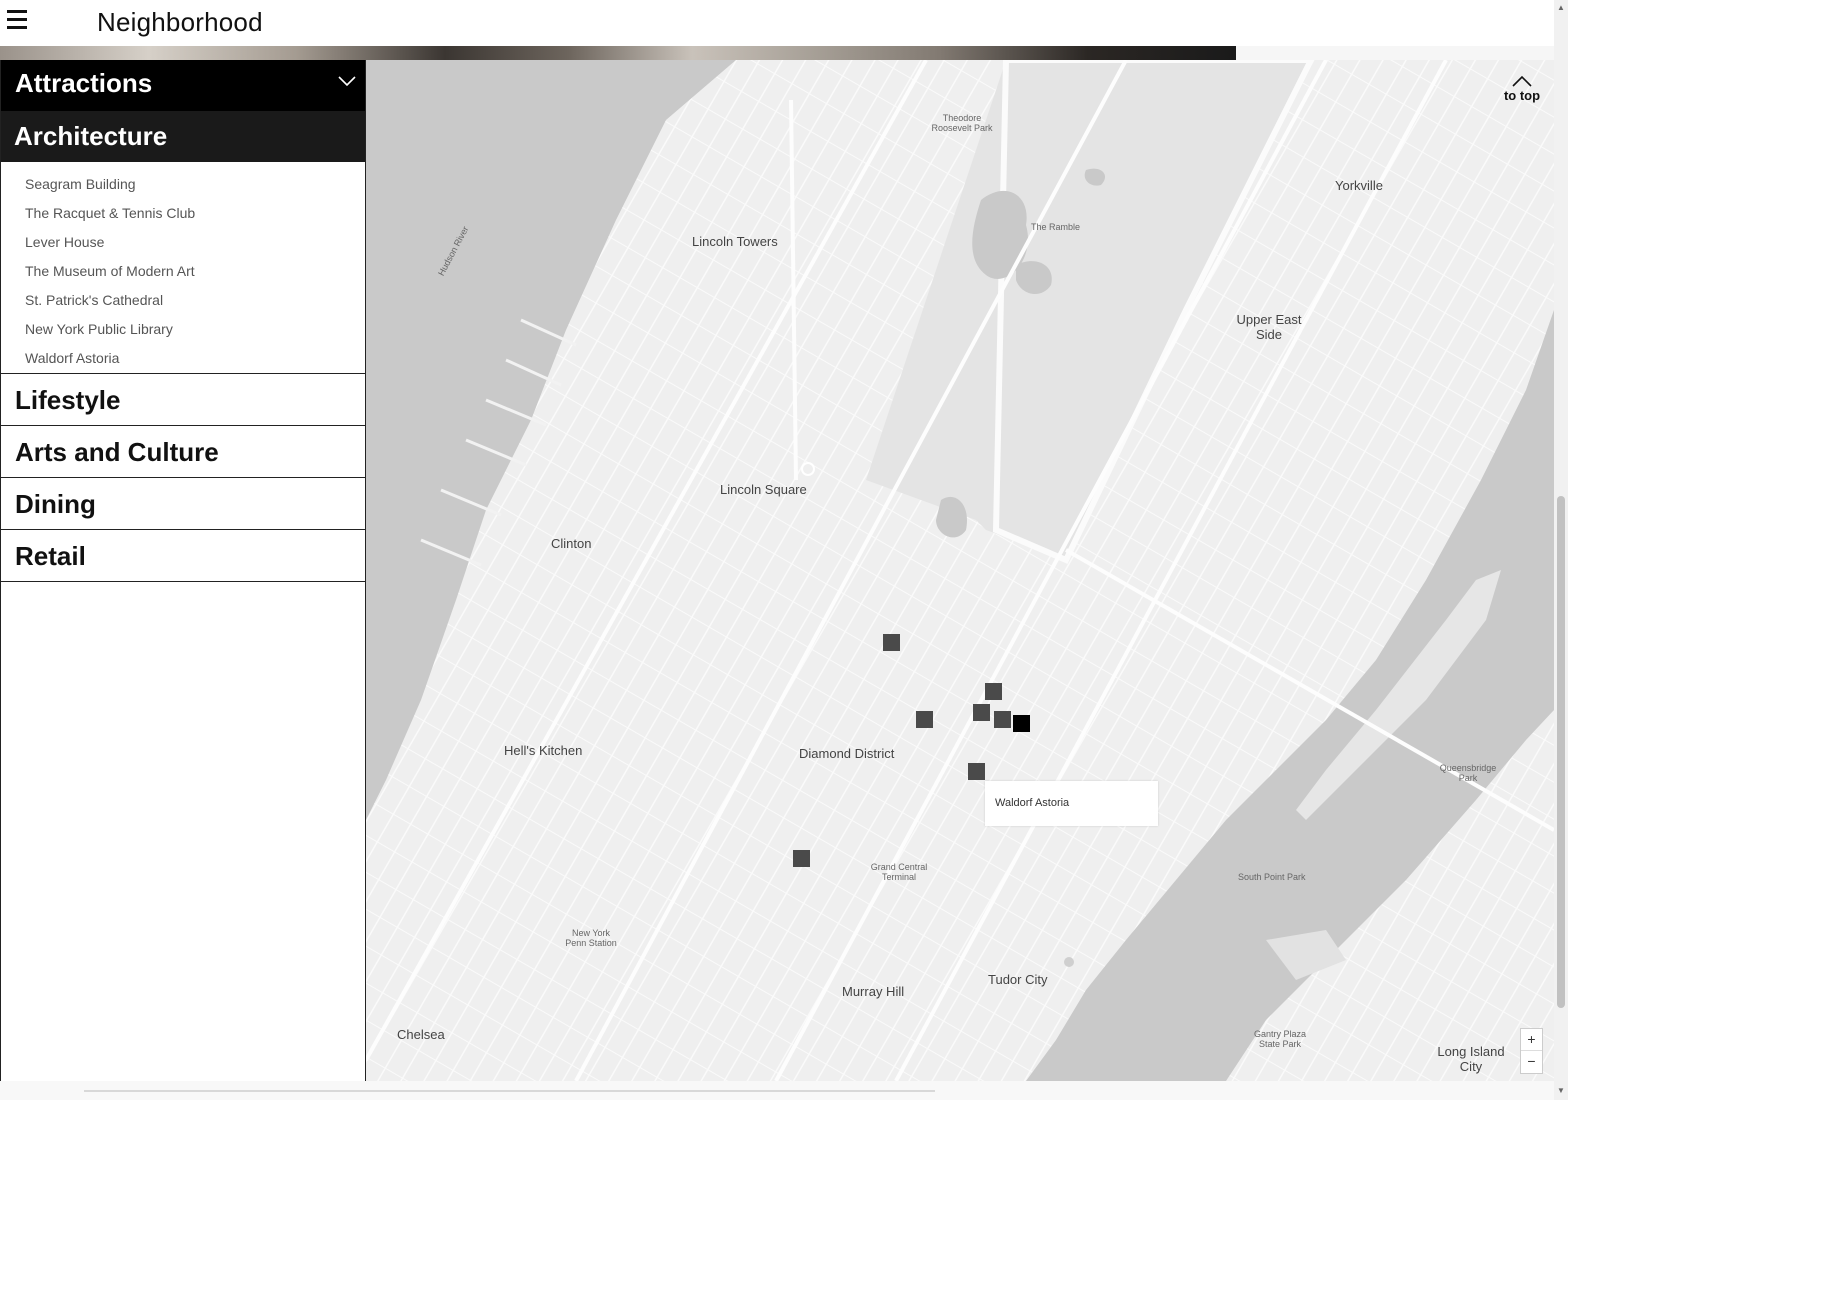 The height and width of the screenshot is (1293, 1843). Describe the element at coordinates (84, 83) in the screenshot. I see `category-dropdown-label: Attractions` at that location.